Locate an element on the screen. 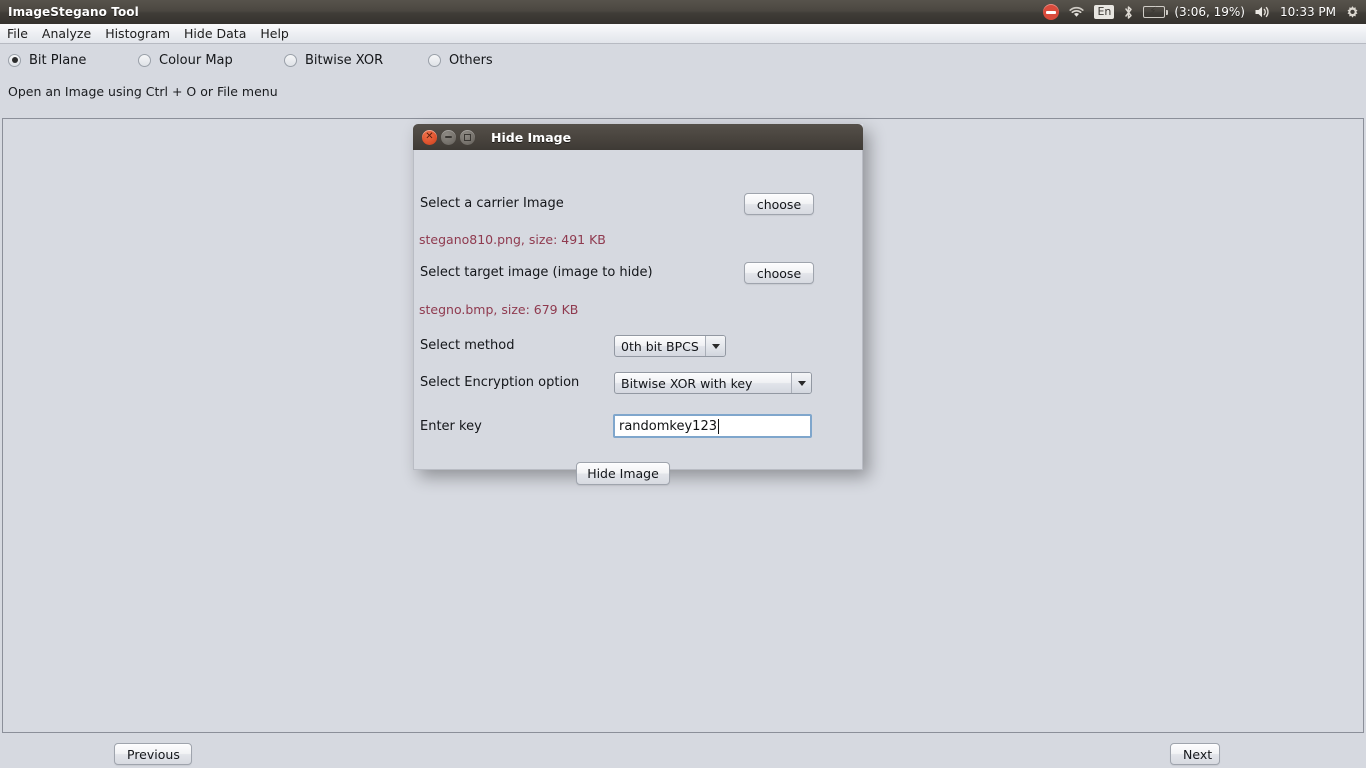  language-indicator: En is located at coordinates (1104, 12).